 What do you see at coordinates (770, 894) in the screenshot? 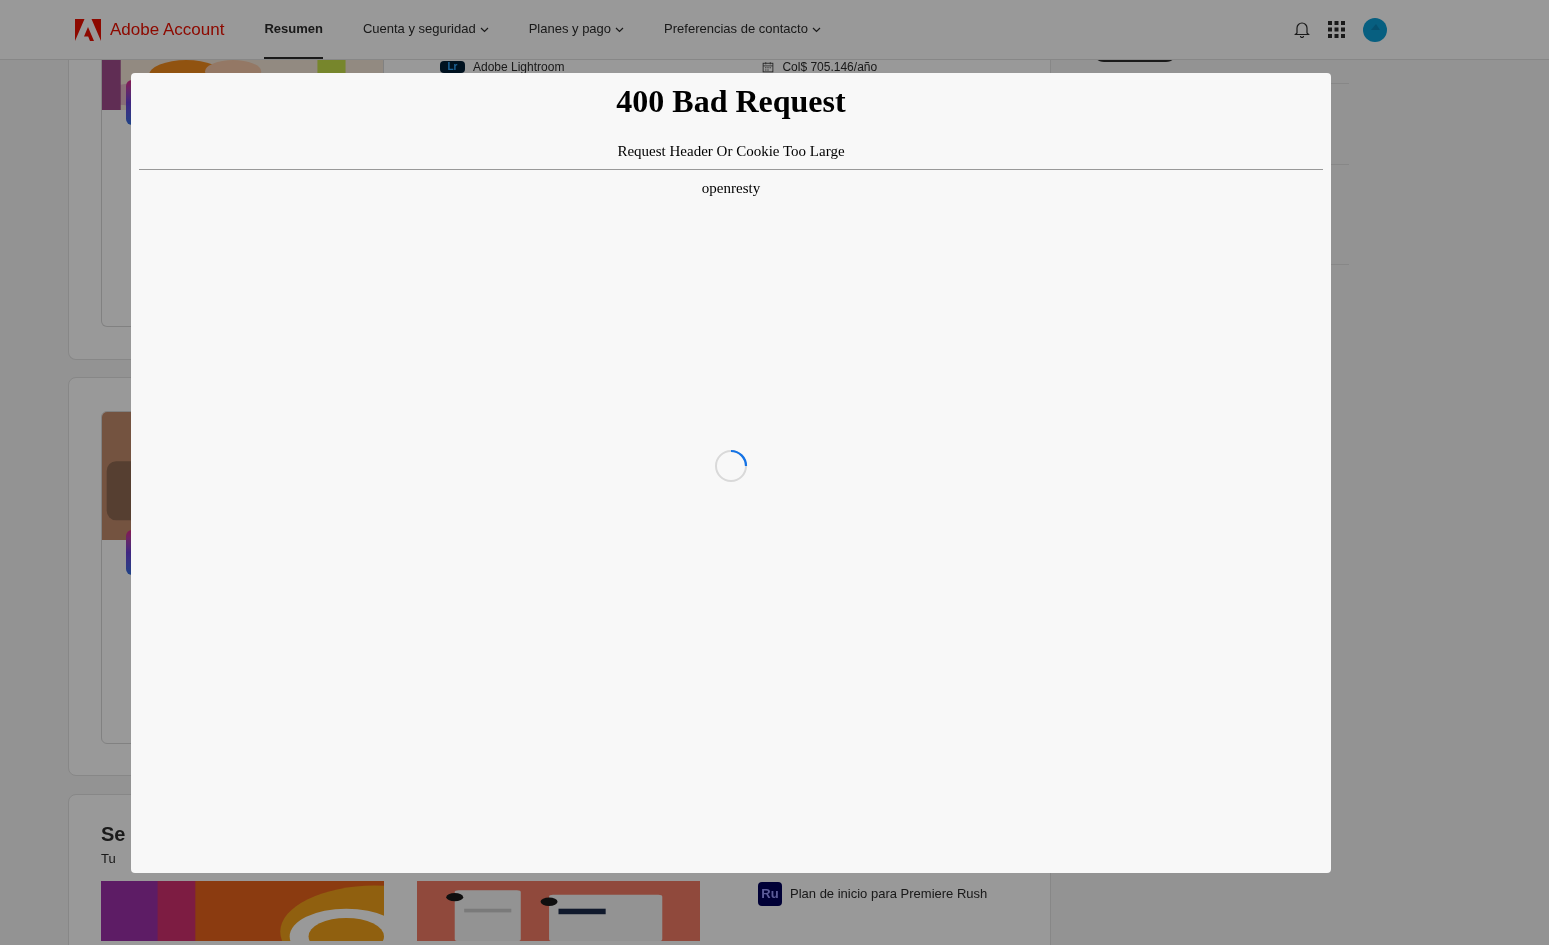
I see `product-icon: Ru` at bounding box center [770, 894].